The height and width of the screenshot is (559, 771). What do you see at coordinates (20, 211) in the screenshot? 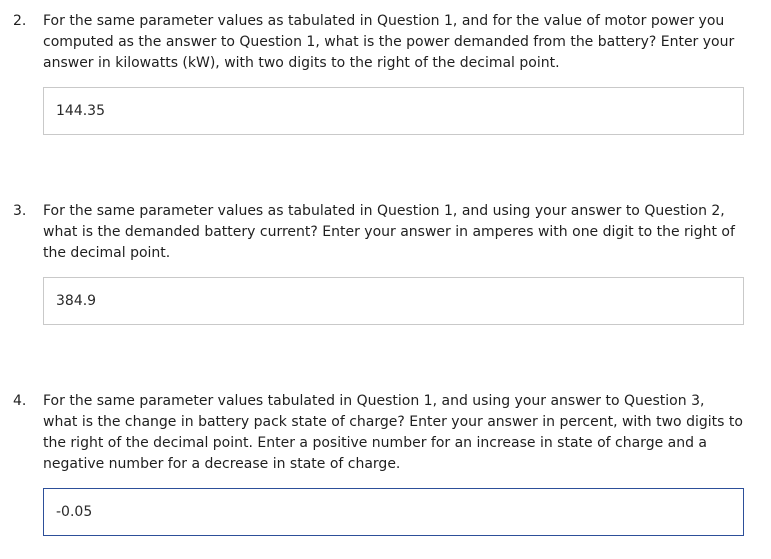
I see `question-number: 3.` at bounding box center [20, 211].